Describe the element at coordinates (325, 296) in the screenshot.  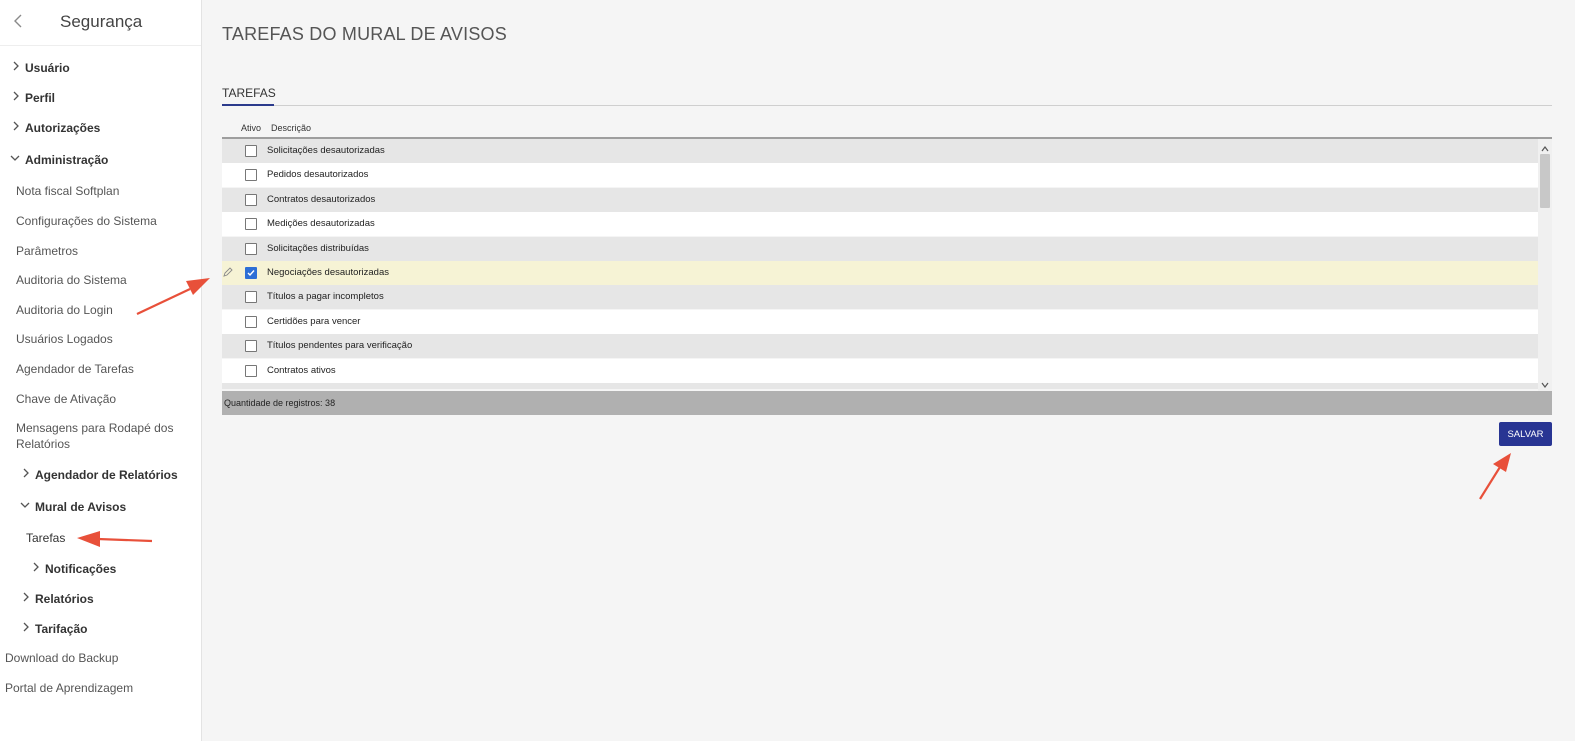
I see `row-description: Títulos a pagar incompletos` at that location.